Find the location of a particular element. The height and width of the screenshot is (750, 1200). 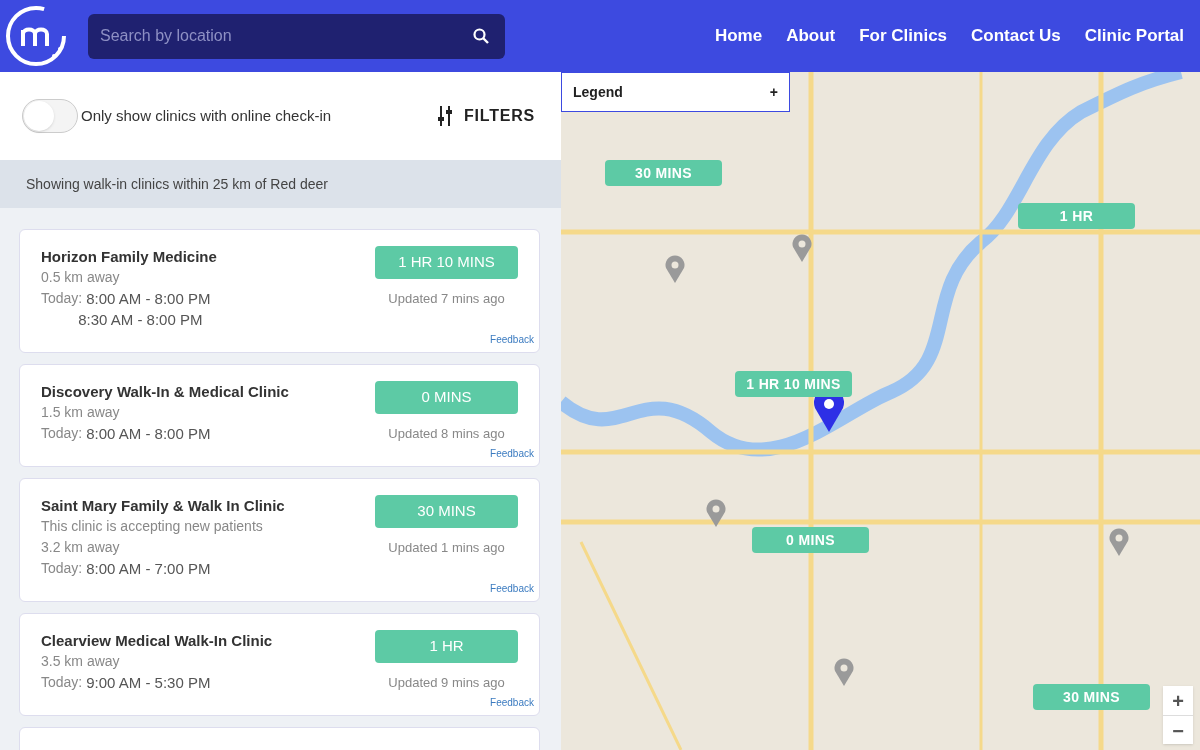

legend-panel: Legend + is located at coordinates (675, 92).